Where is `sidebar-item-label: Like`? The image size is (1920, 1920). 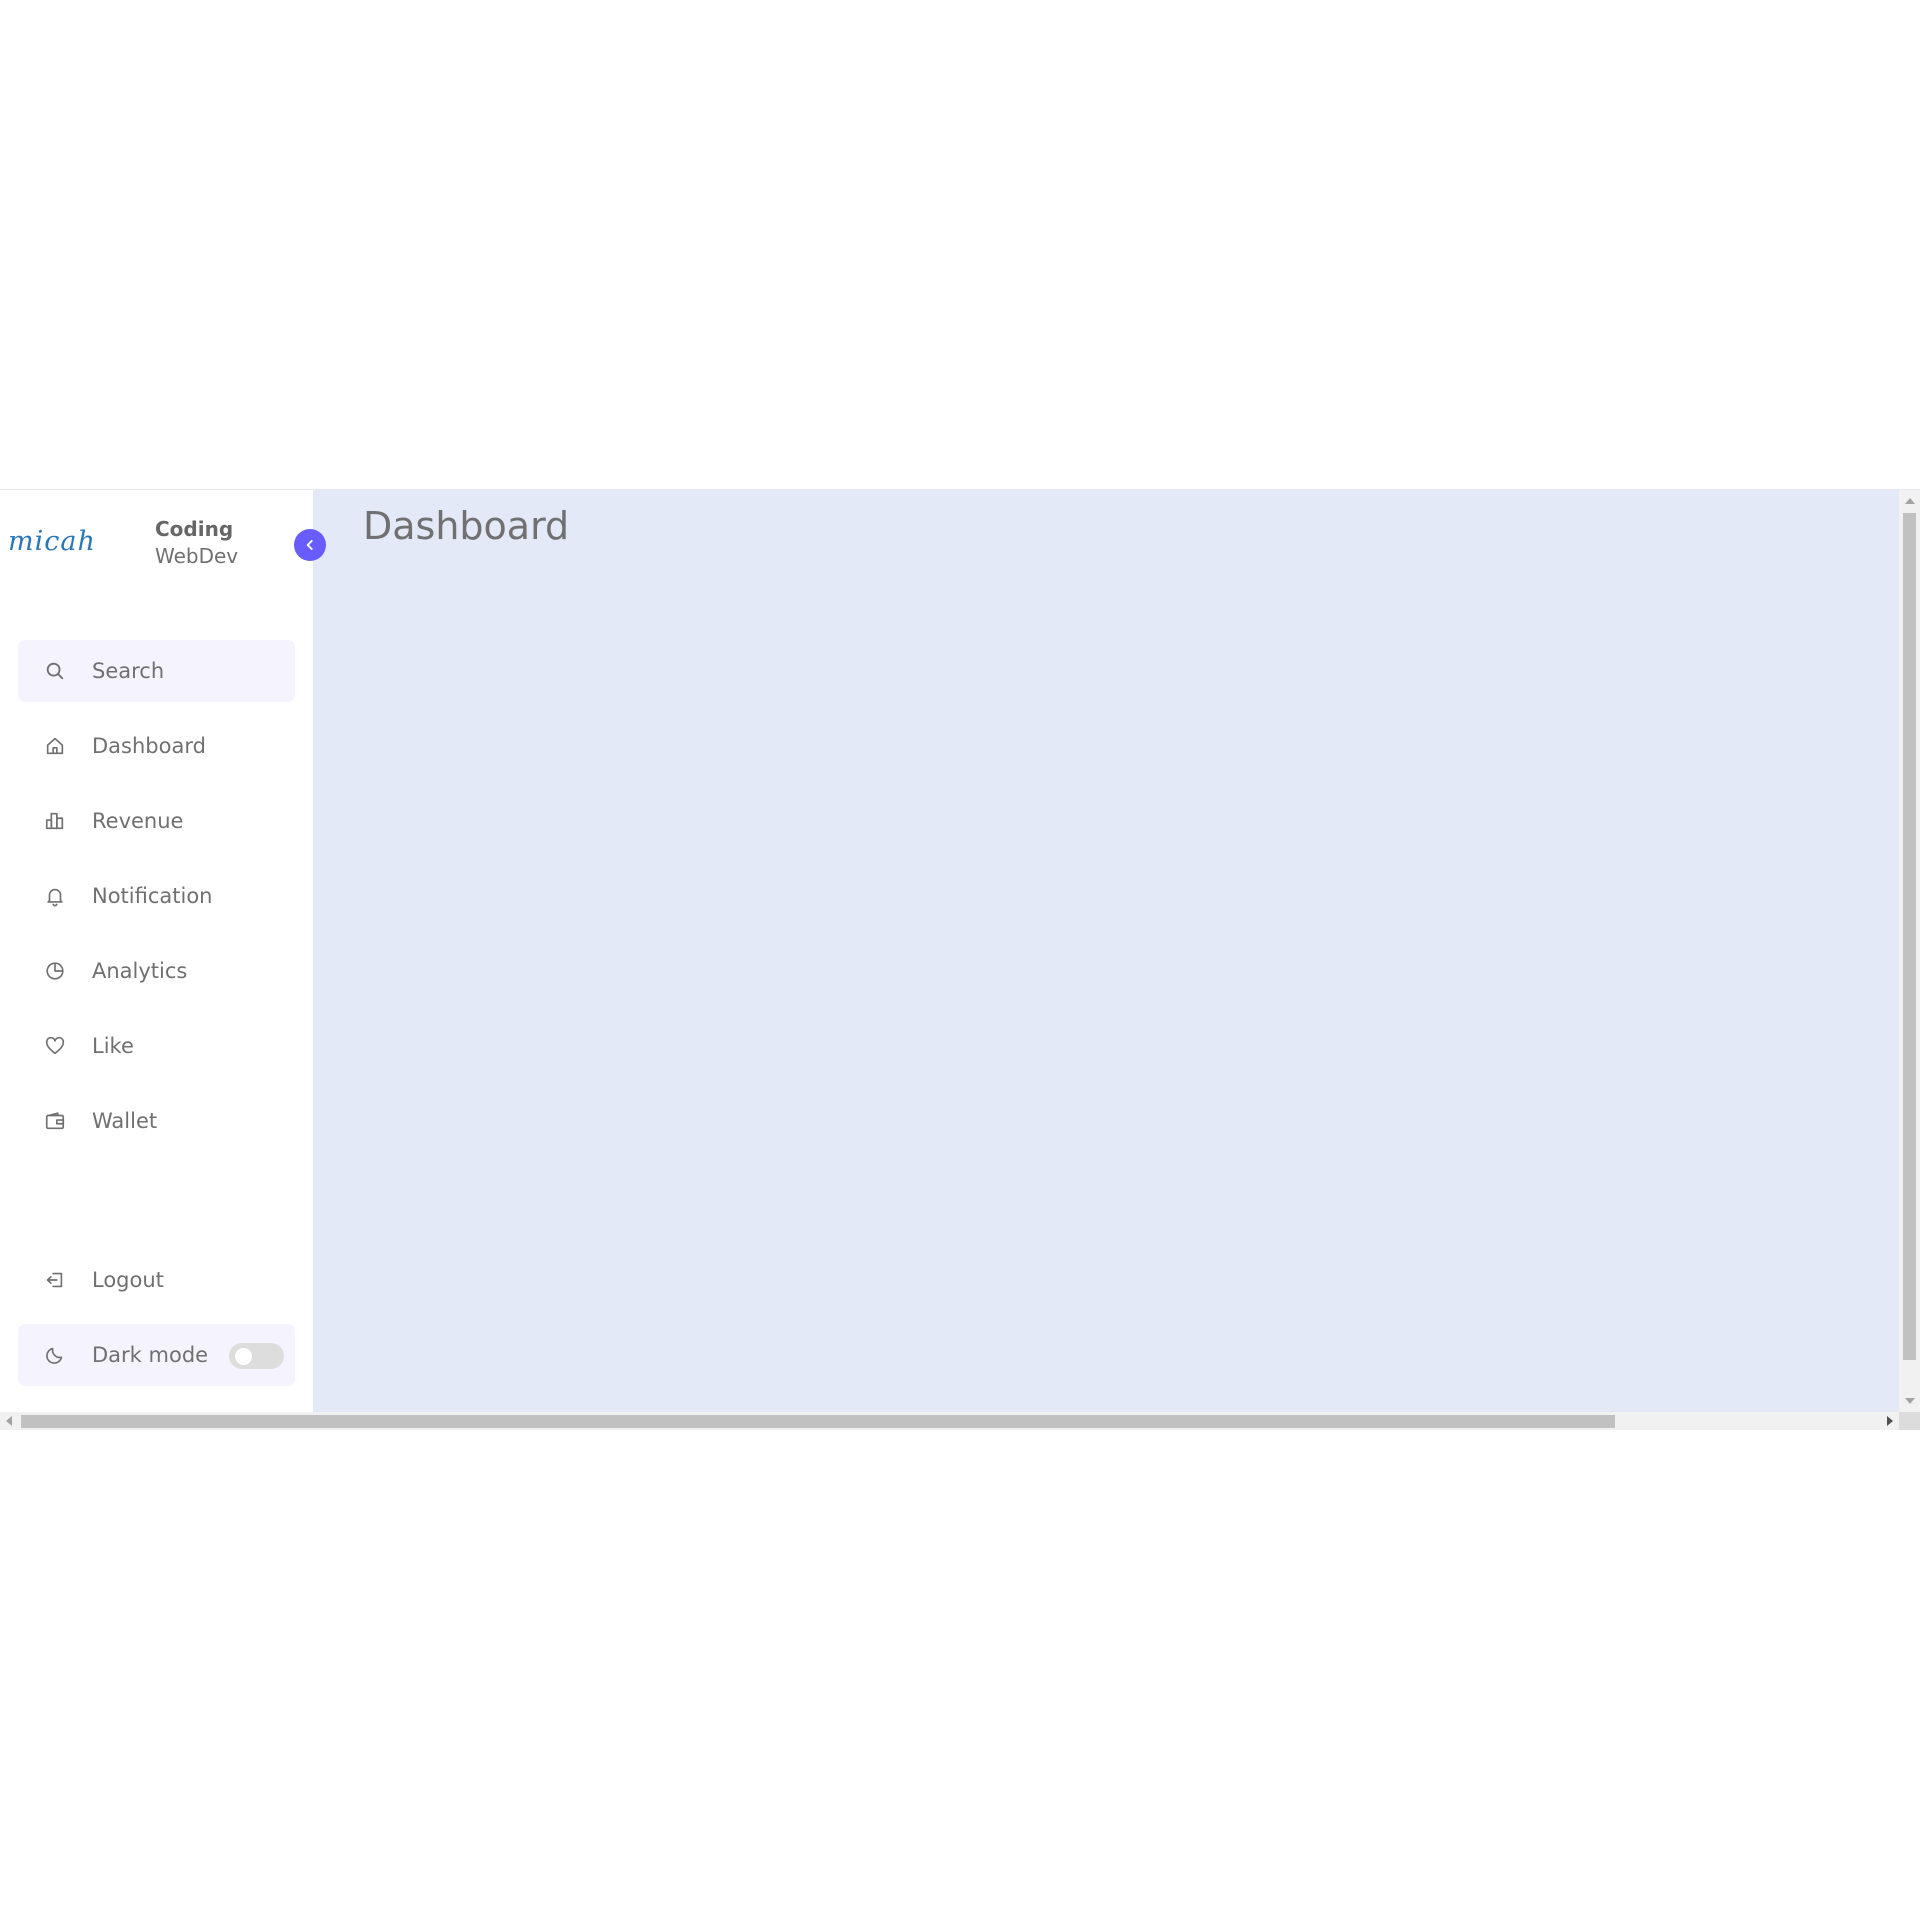 sidebar-item-label: Like is located at coordinates (113, 1046).